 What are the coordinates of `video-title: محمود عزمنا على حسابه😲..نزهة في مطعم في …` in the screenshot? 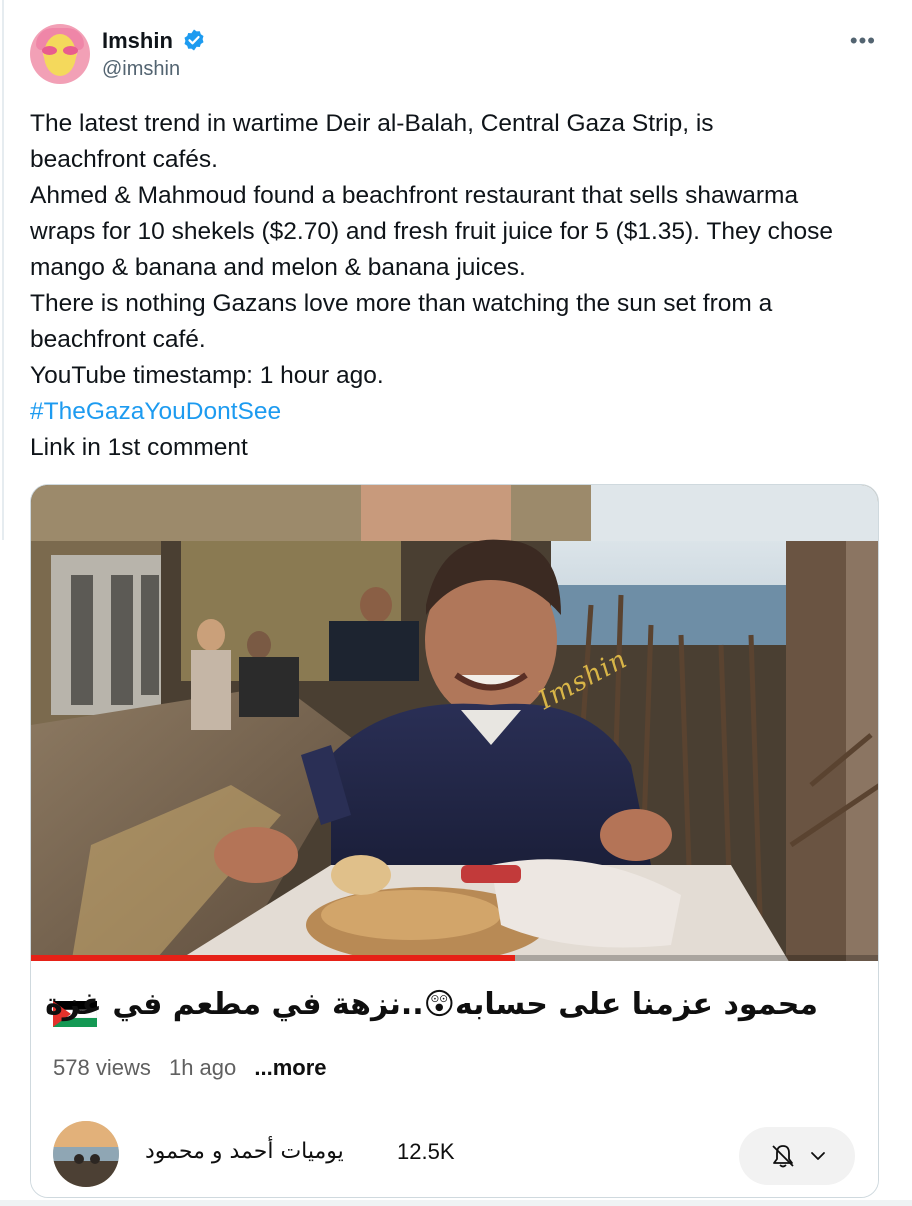 It's located at (431, 1004).